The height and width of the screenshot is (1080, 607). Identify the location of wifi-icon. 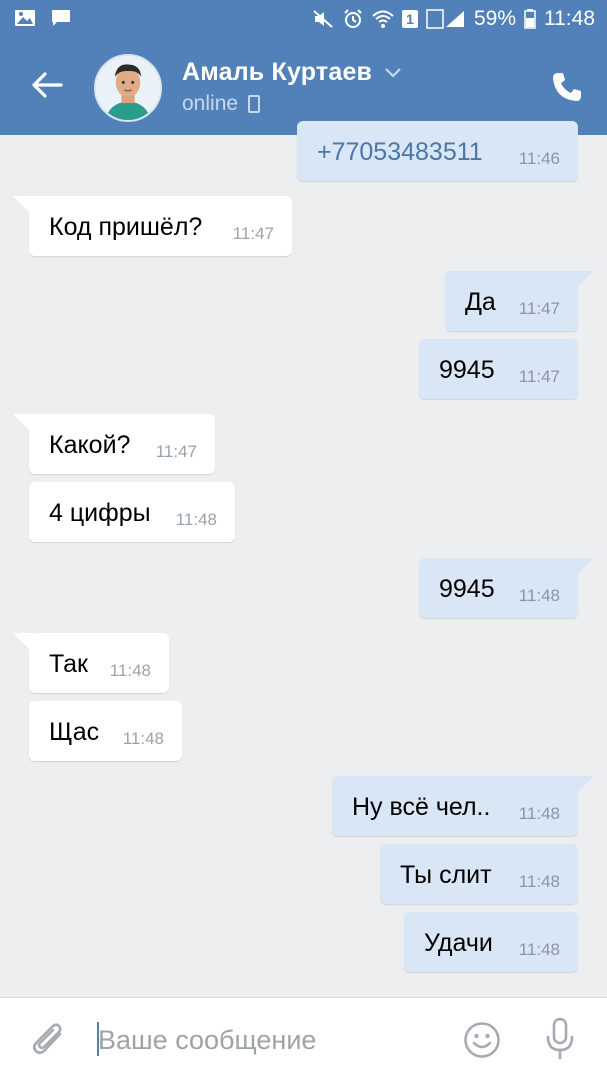
(383, 19).